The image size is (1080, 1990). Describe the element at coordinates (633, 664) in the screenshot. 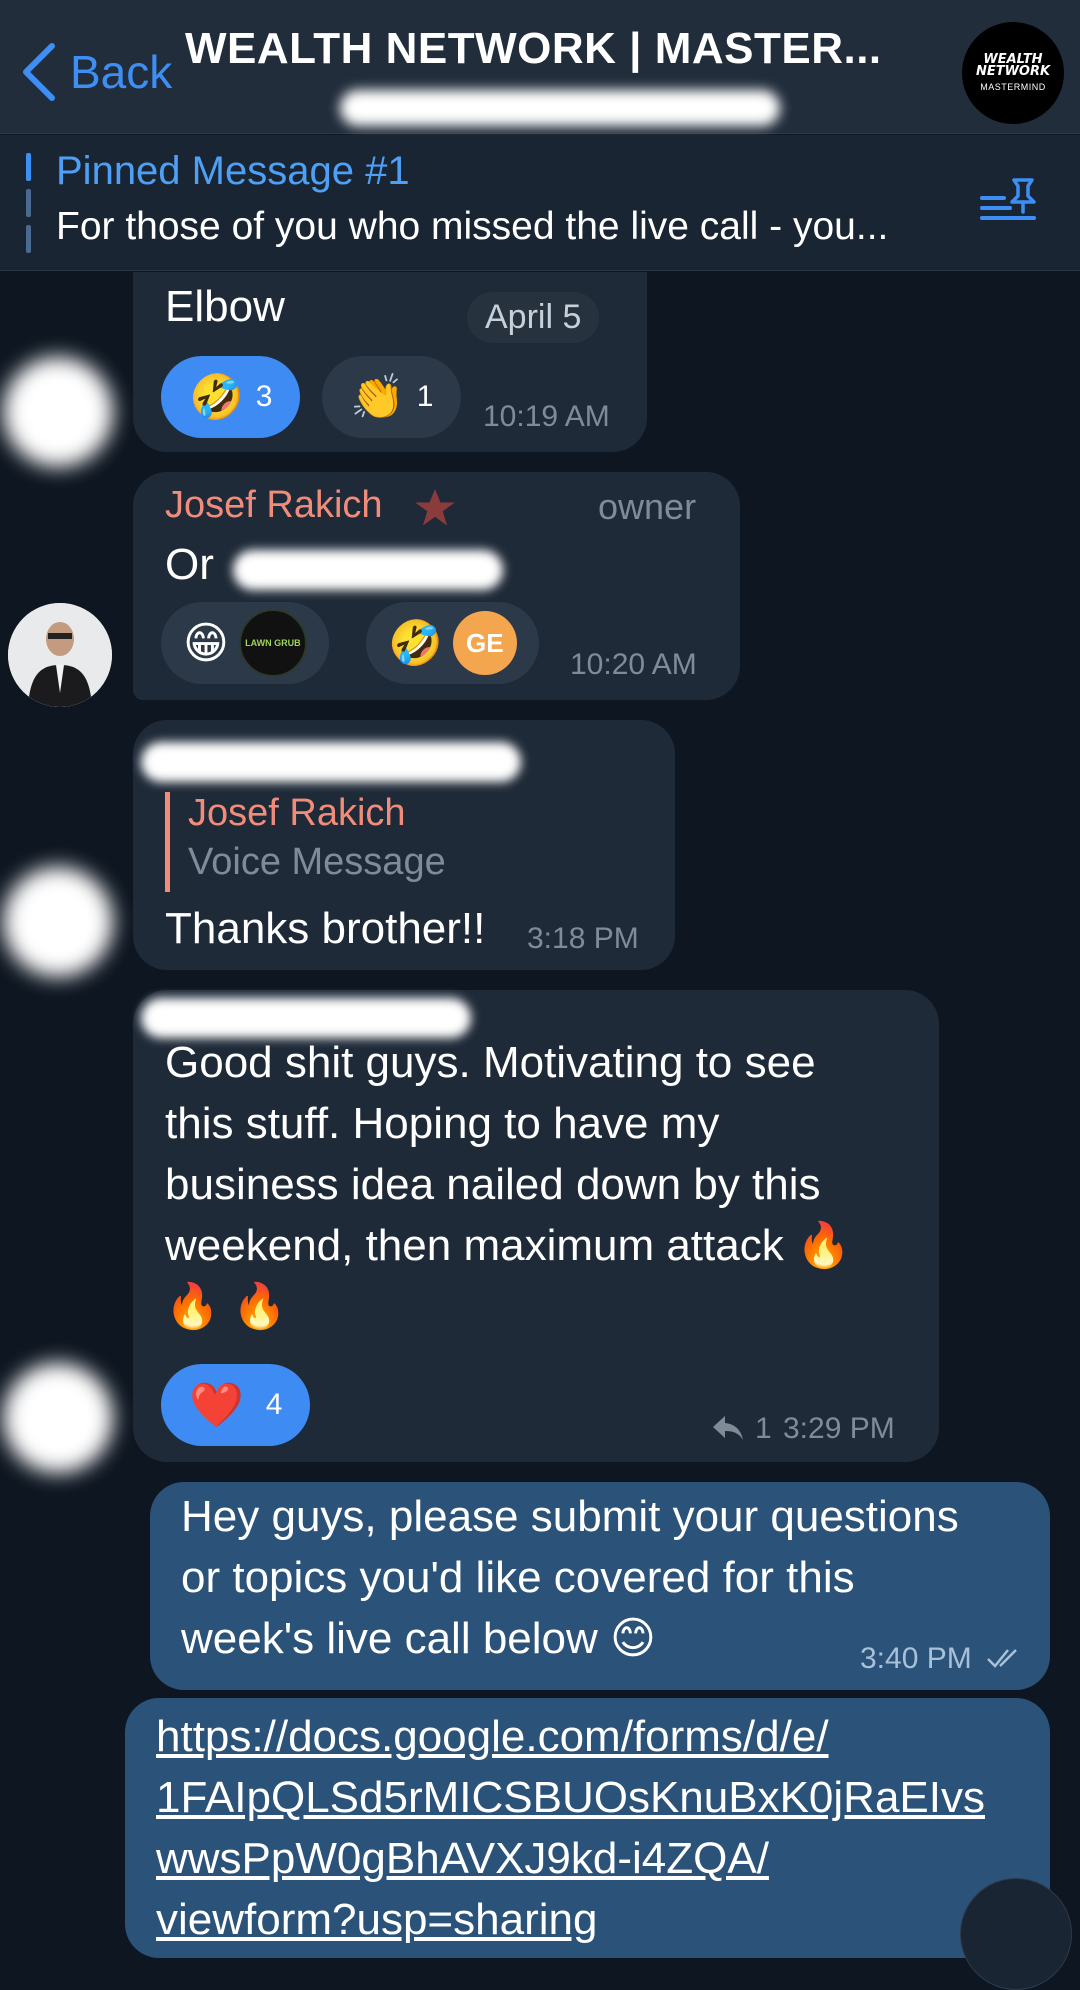

I see `message-time: 10:20 AM` at that location.